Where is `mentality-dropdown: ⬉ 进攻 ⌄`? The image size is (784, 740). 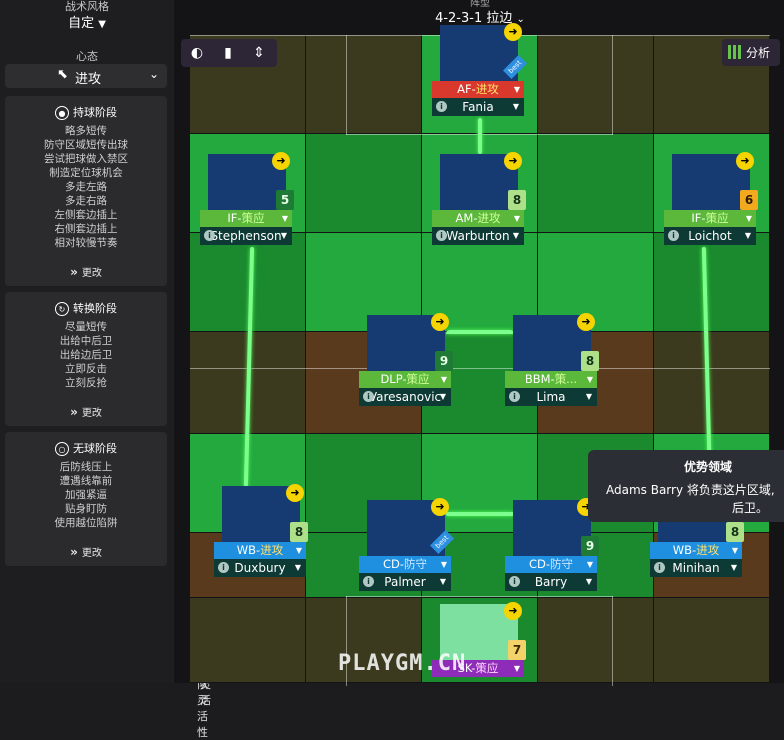
mentality-dropdown: ⬉ 进攻 ⌄ is located at coordinates (86, 76).